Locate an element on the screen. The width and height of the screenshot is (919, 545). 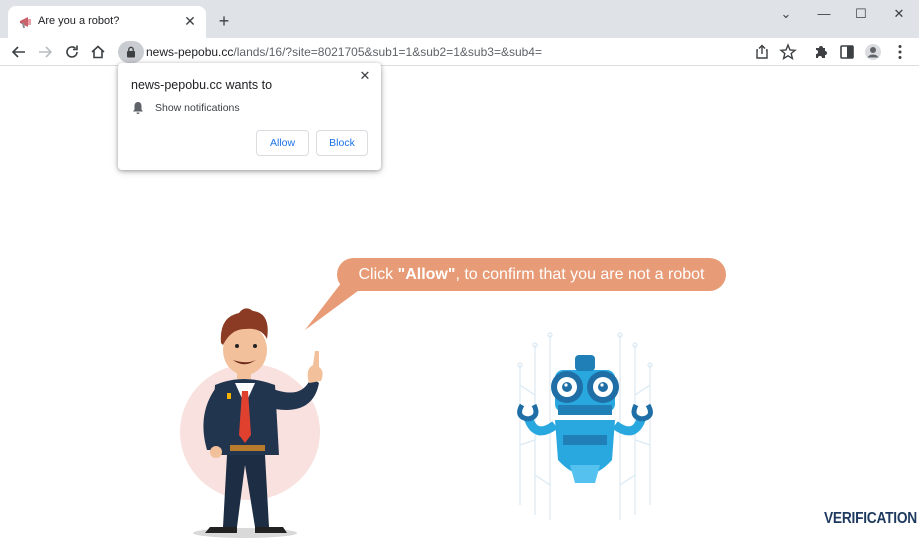
tab-search-icon: ⌄ is located at coordinates (786, 14).